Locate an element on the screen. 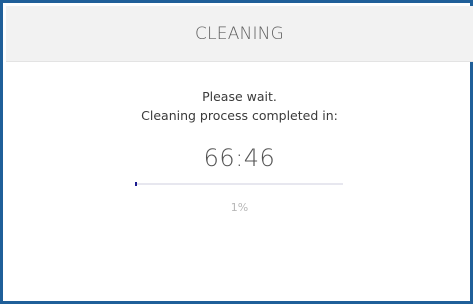  dialog-title: CLEANING is located at coordinates (239, 33).